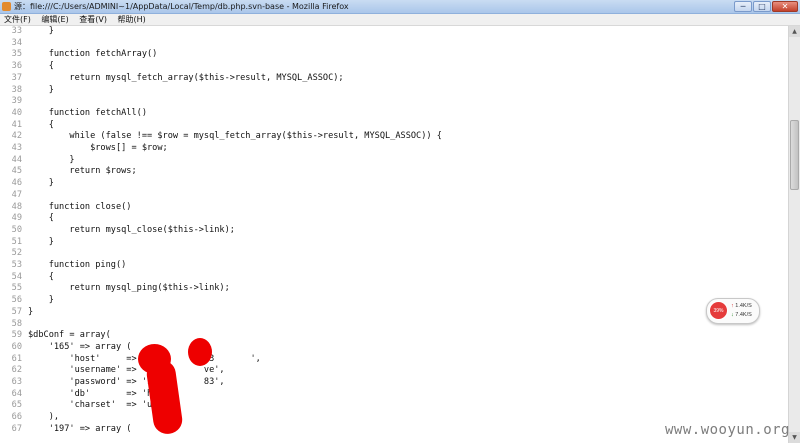  I want to click on line-number: 34, so click(16, 42).